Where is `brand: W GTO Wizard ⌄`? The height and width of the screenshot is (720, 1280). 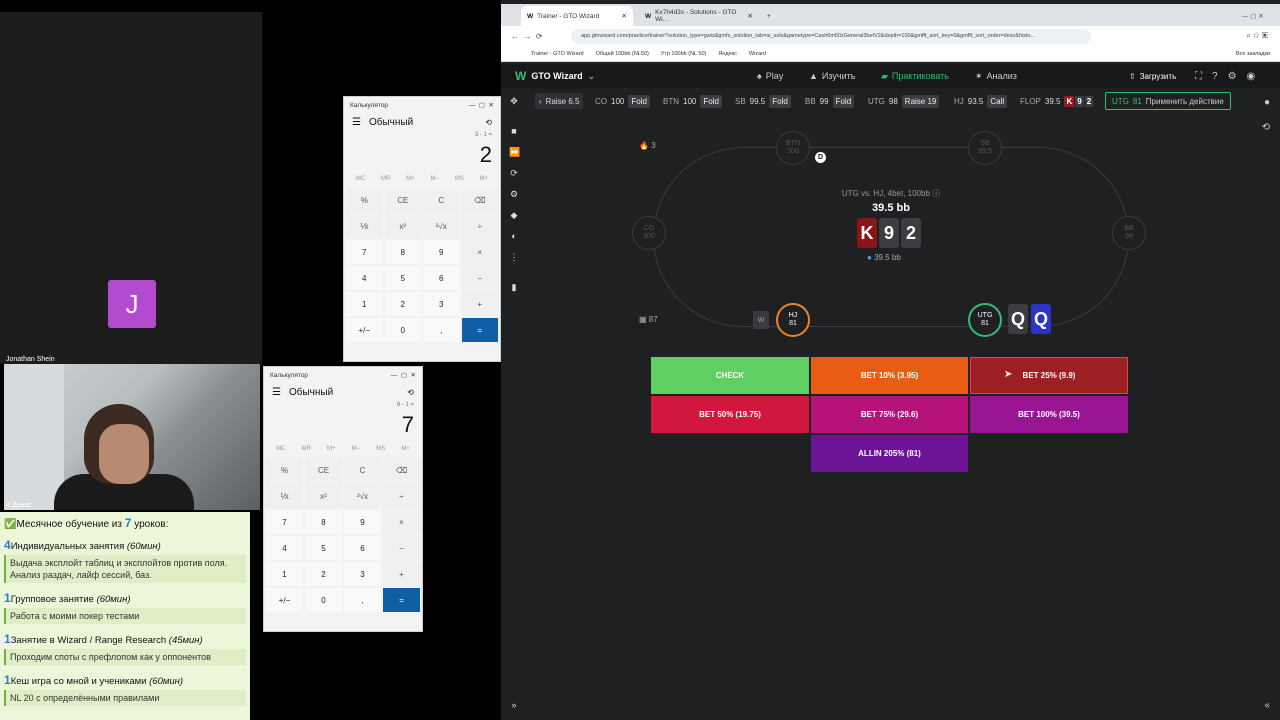 brand: W GTO Wizard ⌄ is located at coordinates (555, 76).